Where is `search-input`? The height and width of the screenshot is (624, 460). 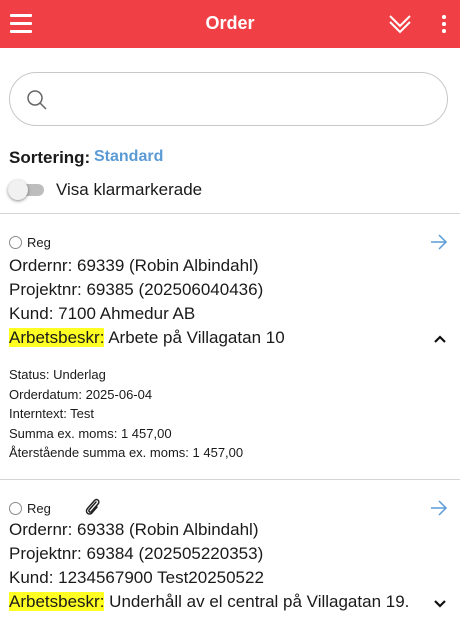 search-input is located at coordinates (243, 100).